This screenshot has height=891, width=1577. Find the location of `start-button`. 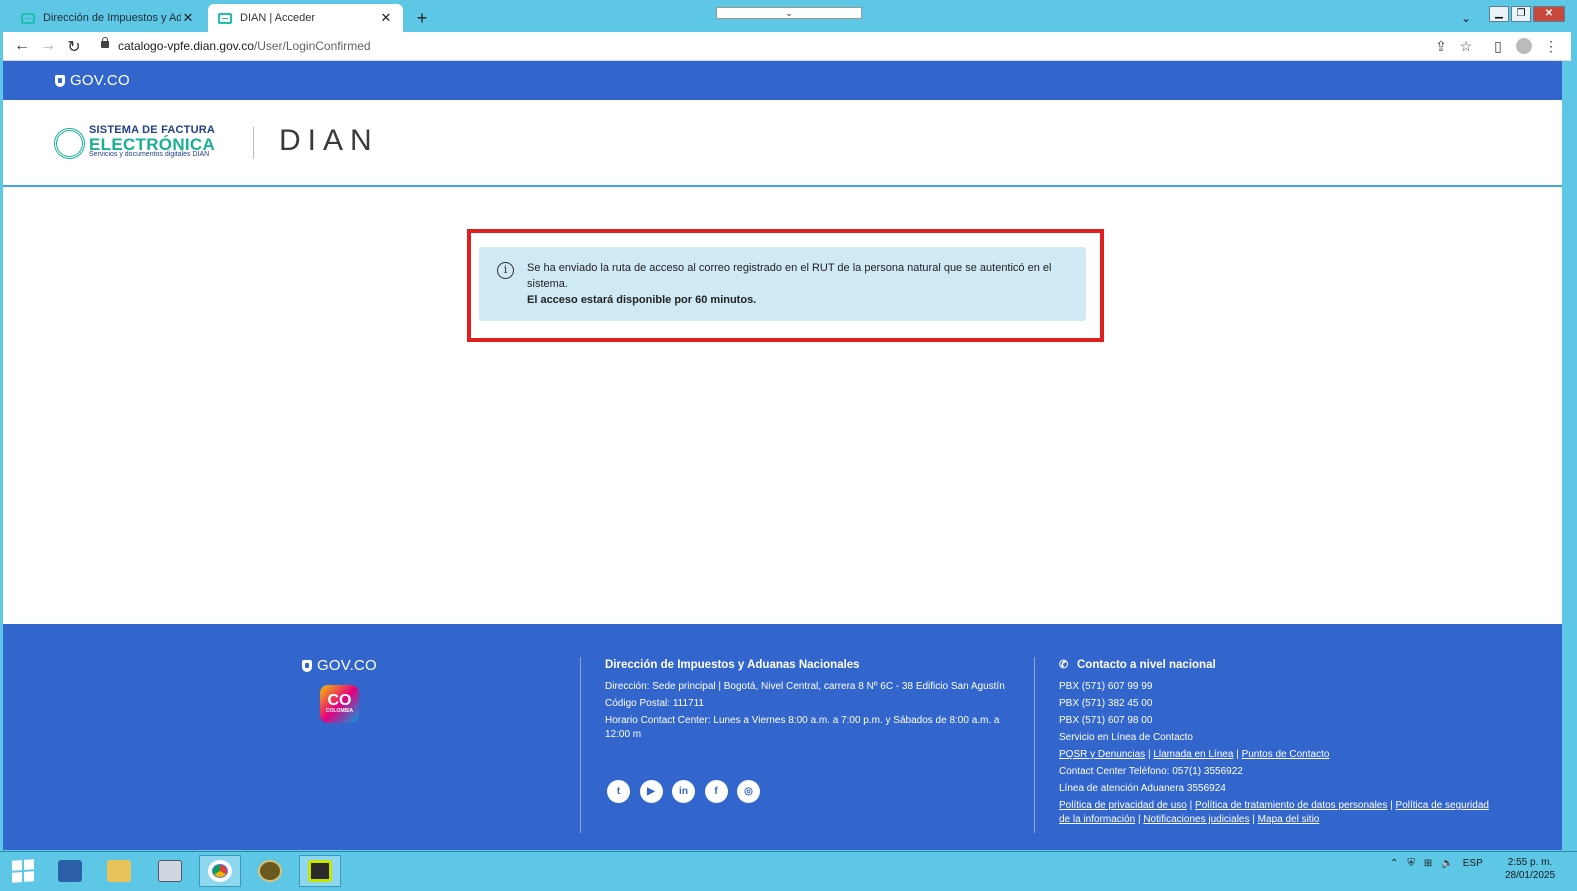

start-button is located at coordinates (23, 871).